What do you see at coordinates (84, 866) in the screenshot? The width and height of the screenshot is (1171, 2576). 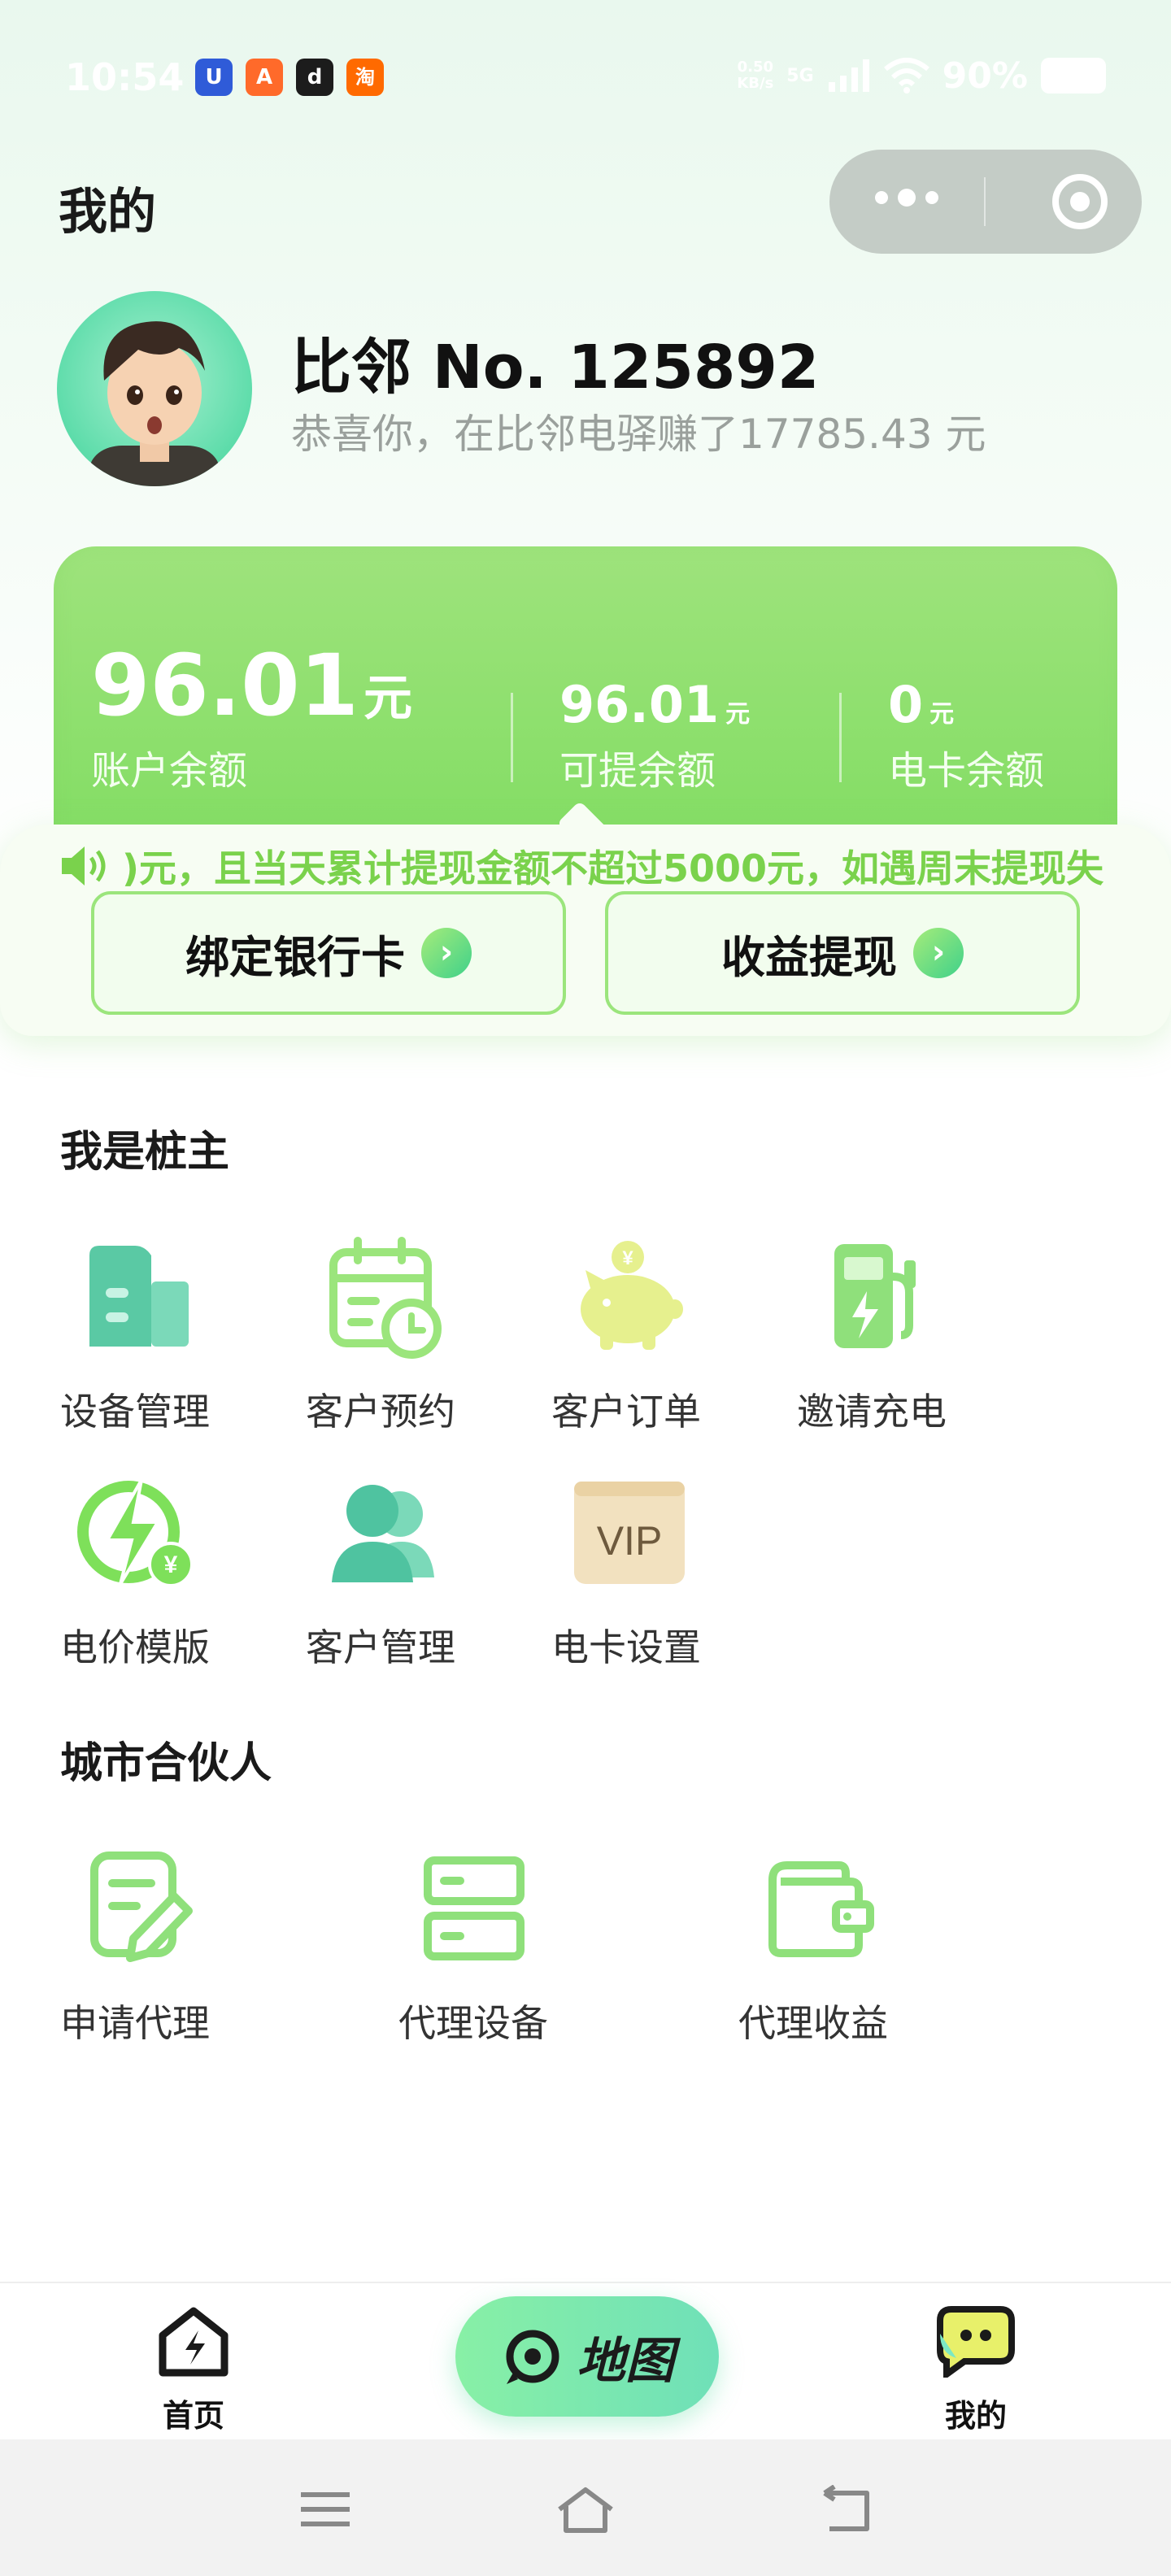 I see `speaker-icon` at bounding box center [84, 866].